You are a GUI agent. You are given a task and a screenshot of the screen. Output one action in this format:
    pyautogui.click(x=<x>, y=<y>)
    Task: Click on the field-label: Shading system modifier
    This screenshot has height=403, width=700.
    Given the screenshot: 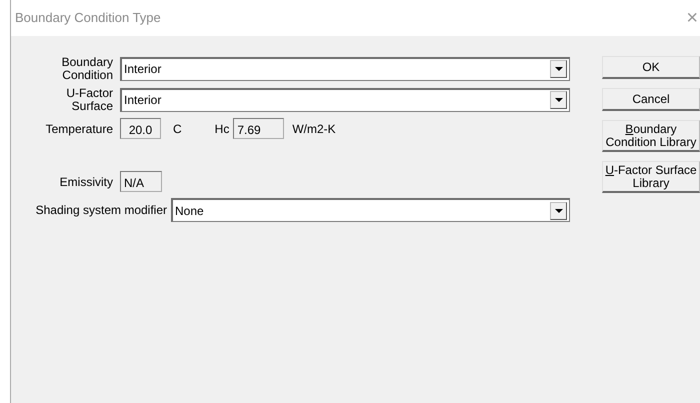 What is the action you would take?
    pyautogui.click(x=101, y=210)
    